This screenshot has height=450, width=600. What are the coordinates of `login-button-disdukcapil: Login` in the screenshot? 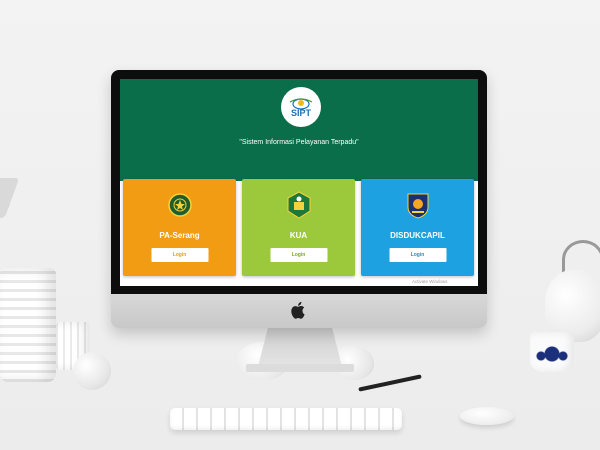 It's located at (417, 255).